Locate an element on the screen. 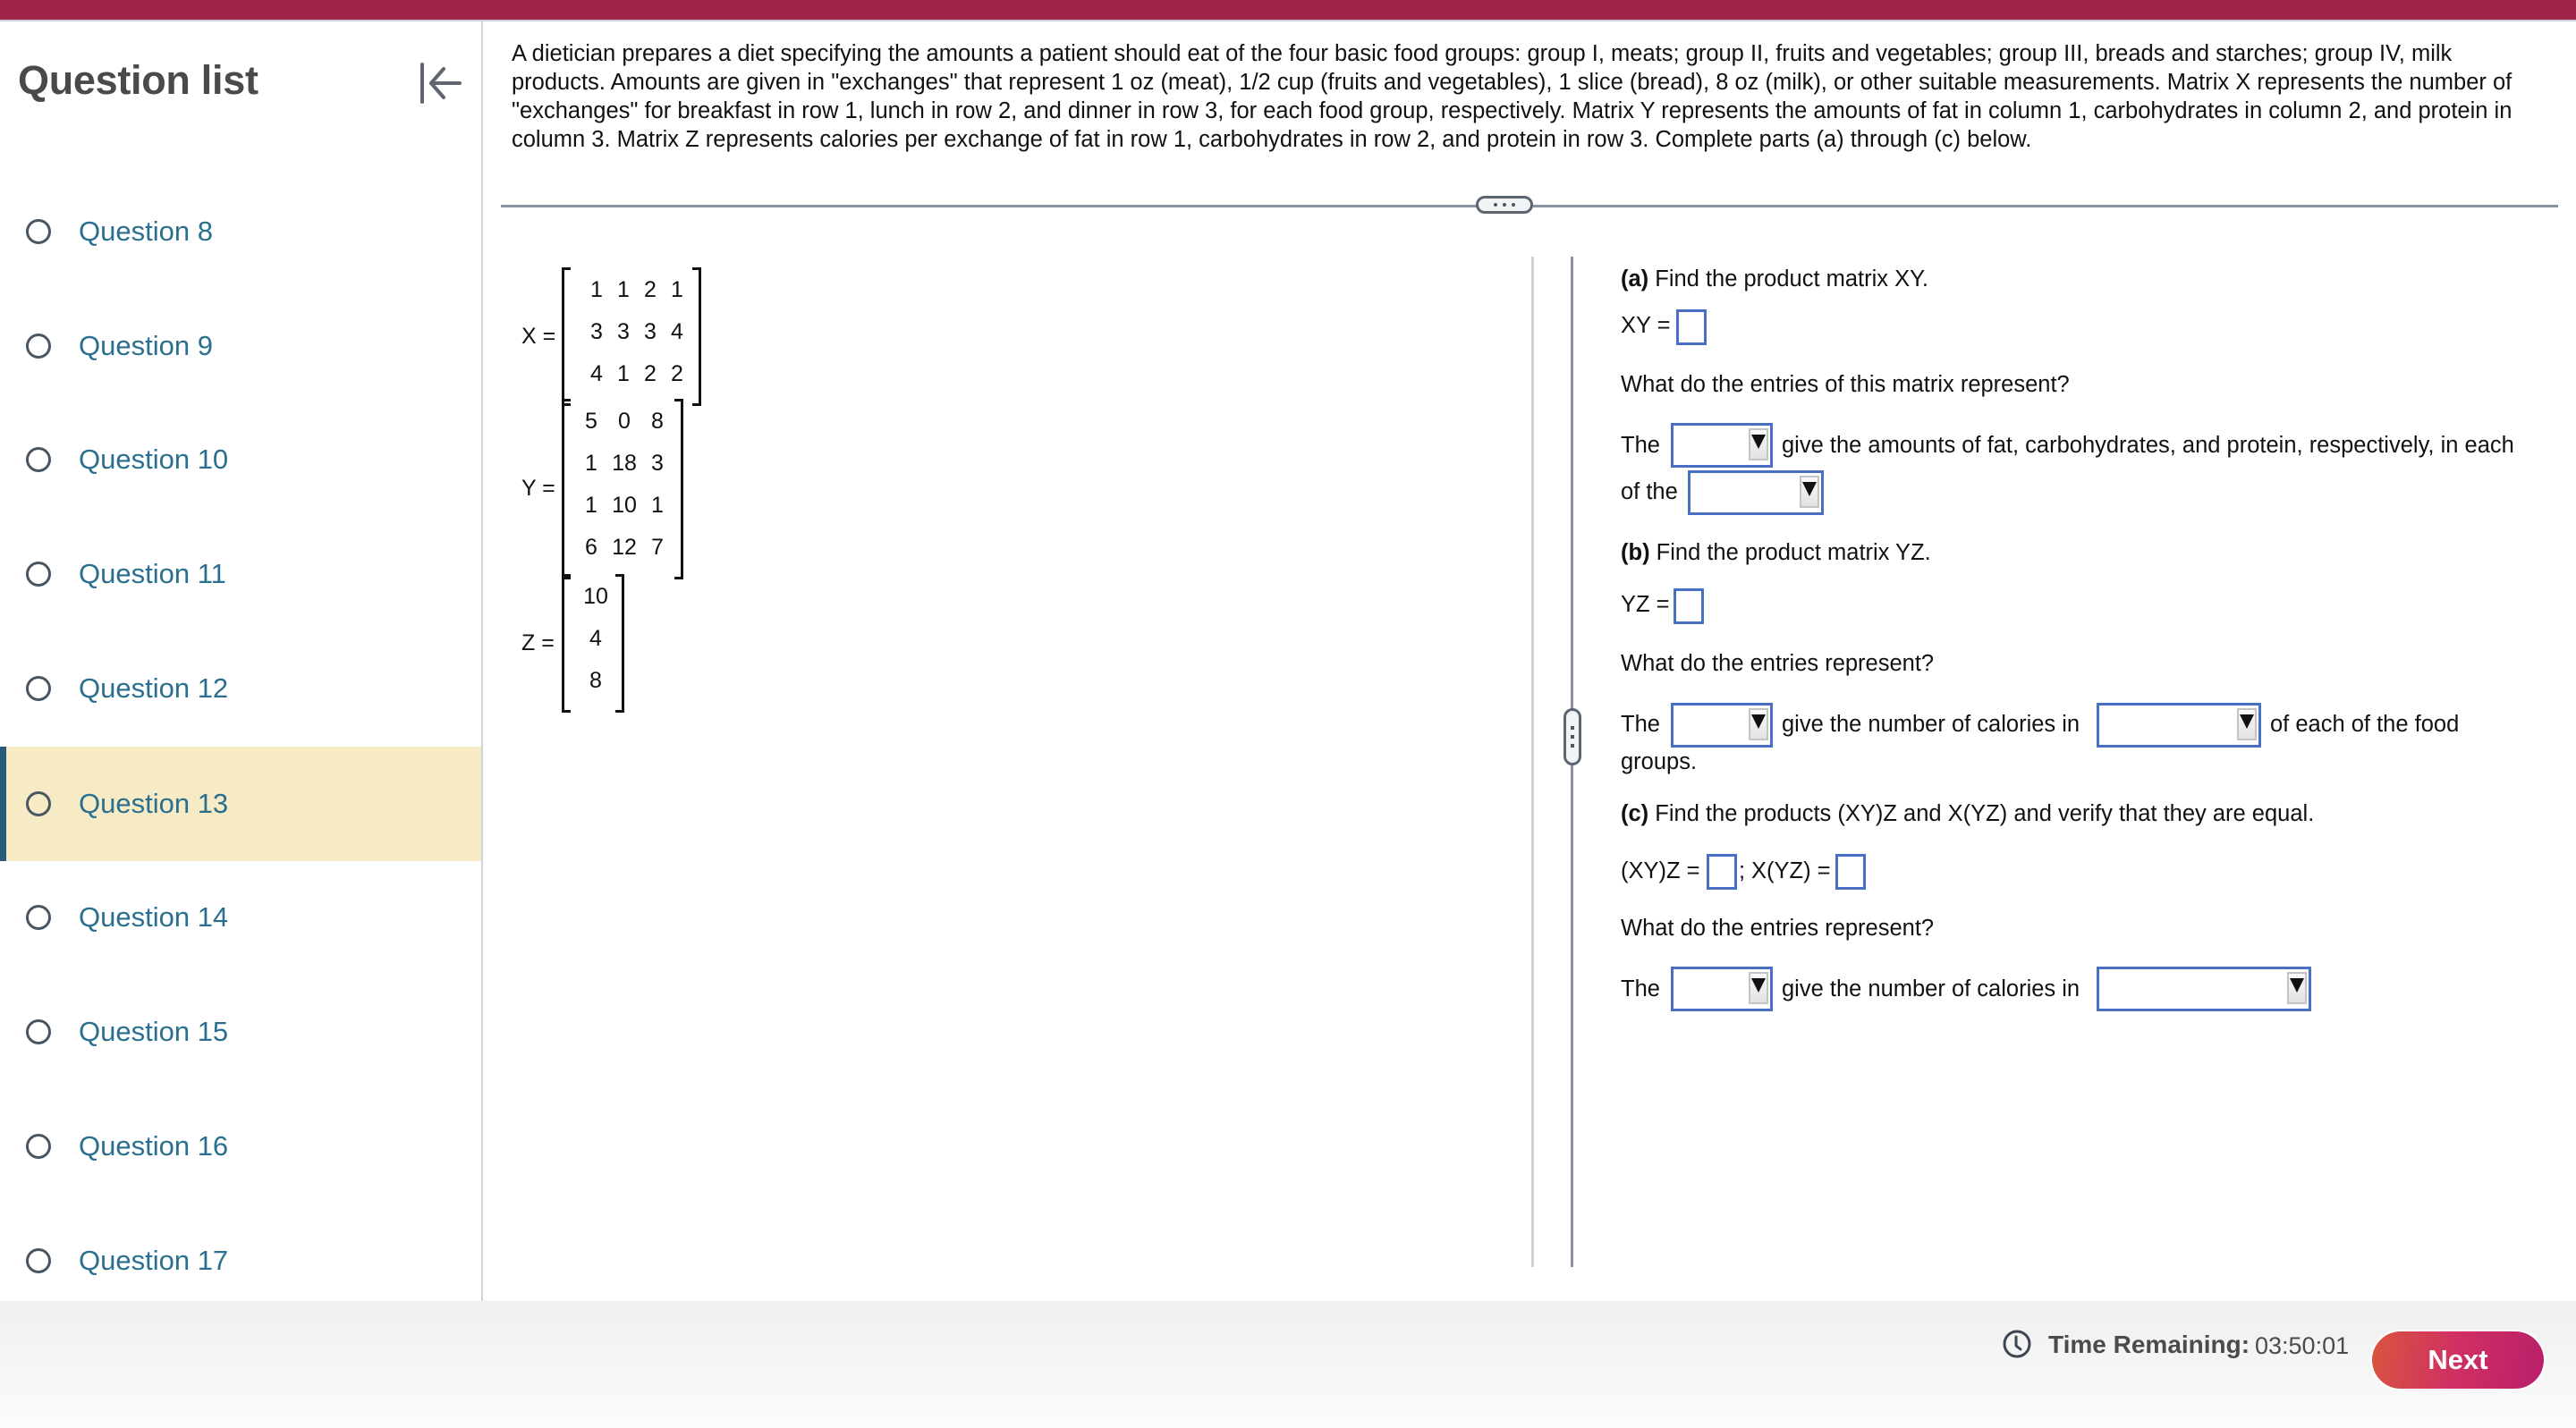  part-c-tag: (c) is located at coordinates (1635, 813).